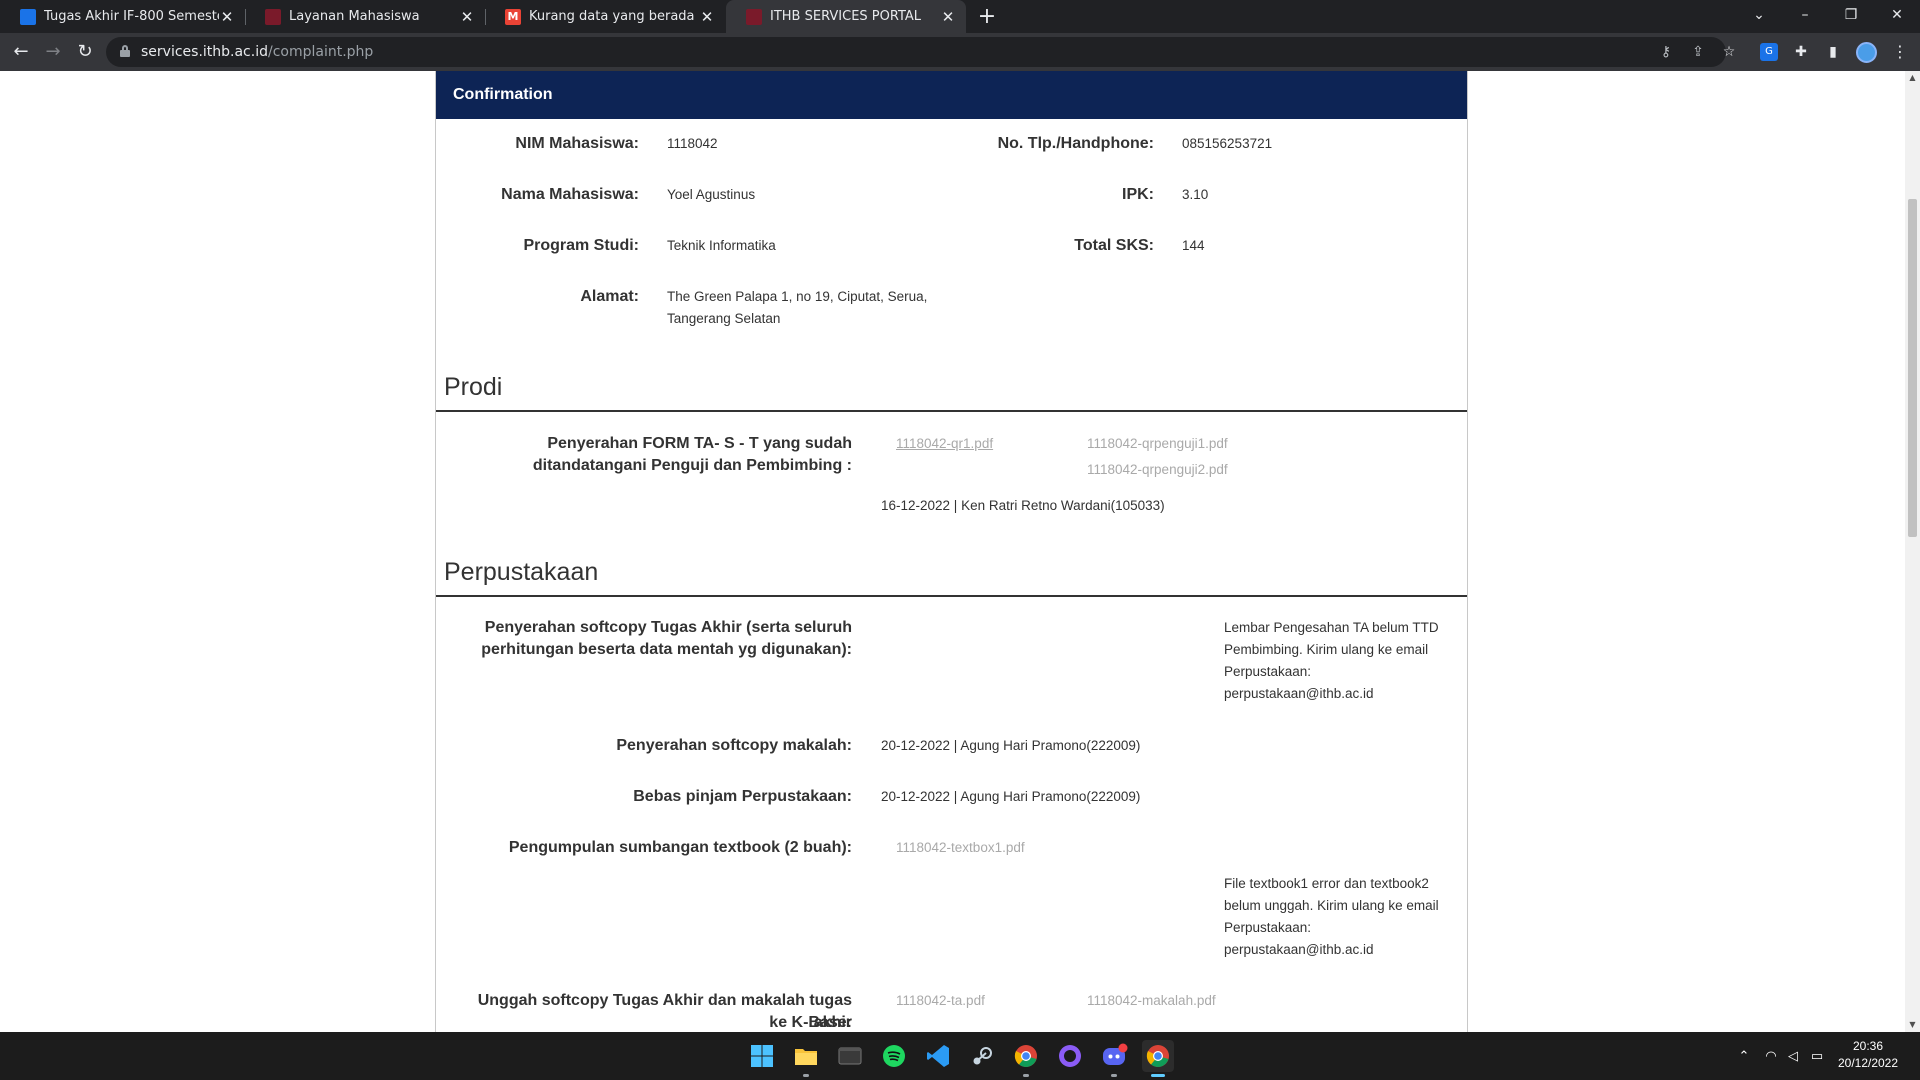 The image size is (1920, 1080). Describe the element at coordinates (473, 387) in the screenshot. I see `section-title-prodi: Prodi` at that location.